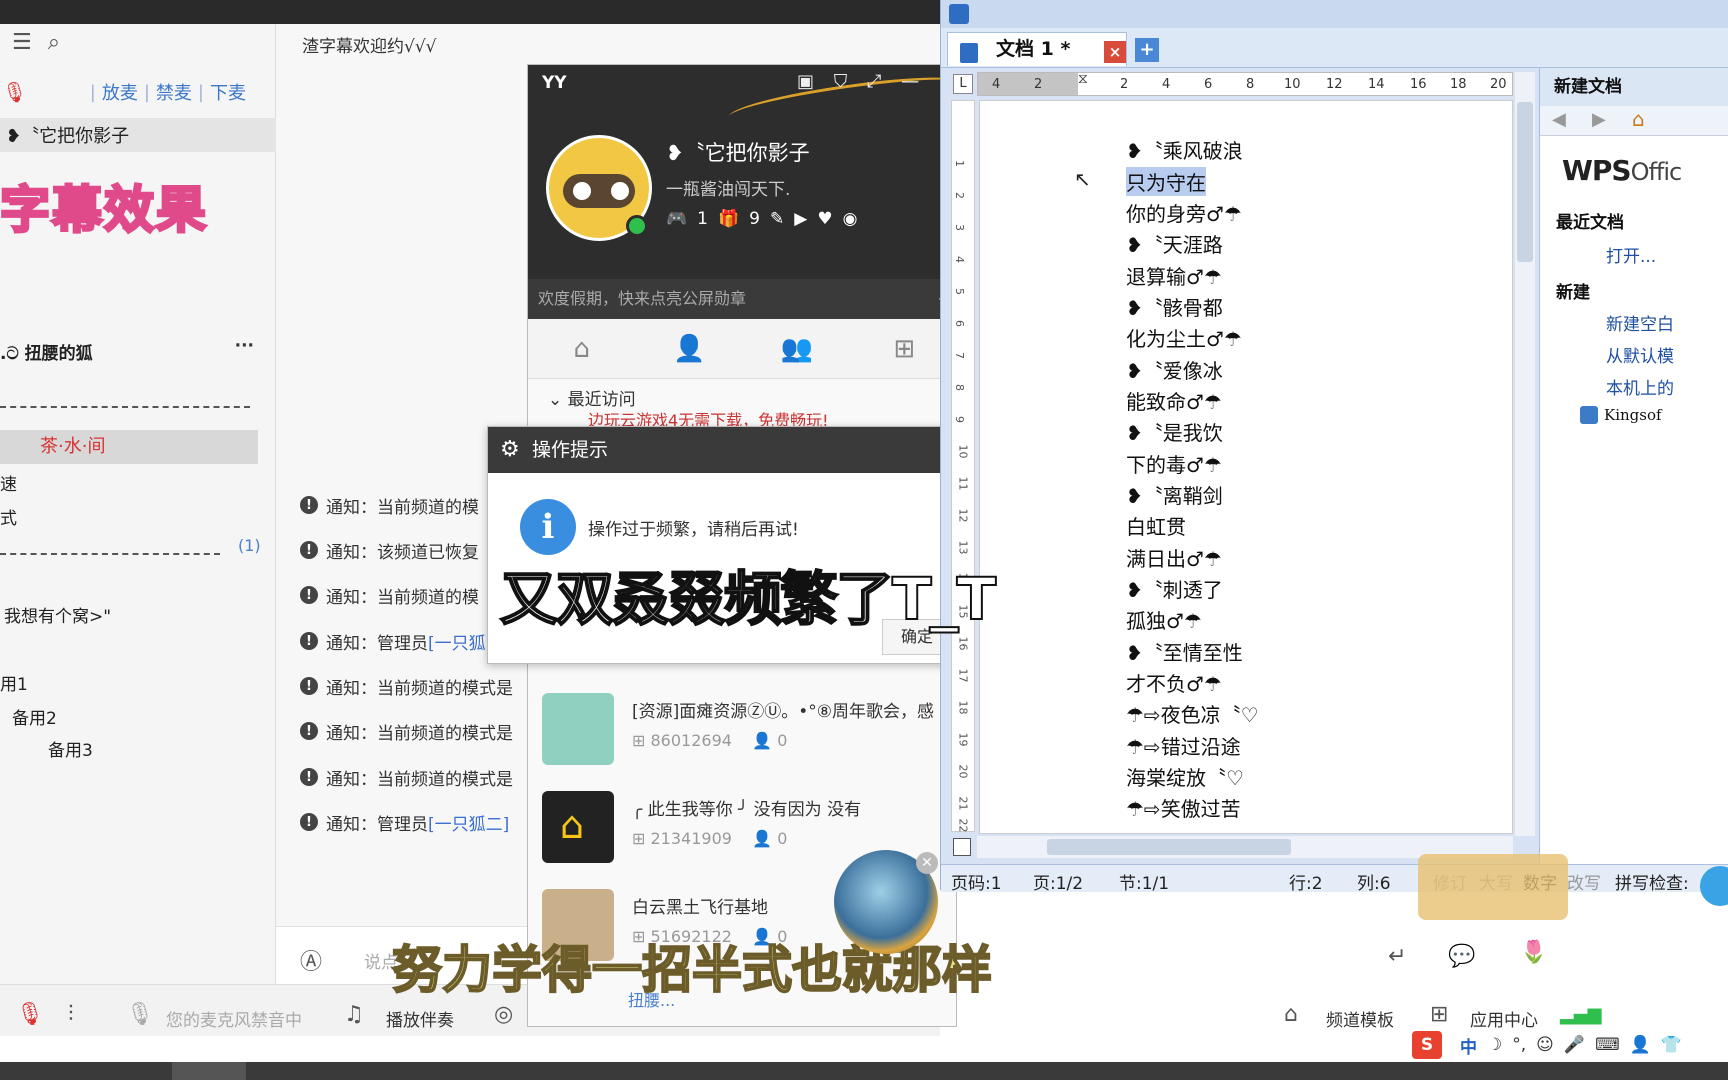 This screenshot has height=1080, width=1728. What do you see at coordinates (22, 42) in the screenshot?
I see `list-icon: ☰` at bounding box center [22, 42].